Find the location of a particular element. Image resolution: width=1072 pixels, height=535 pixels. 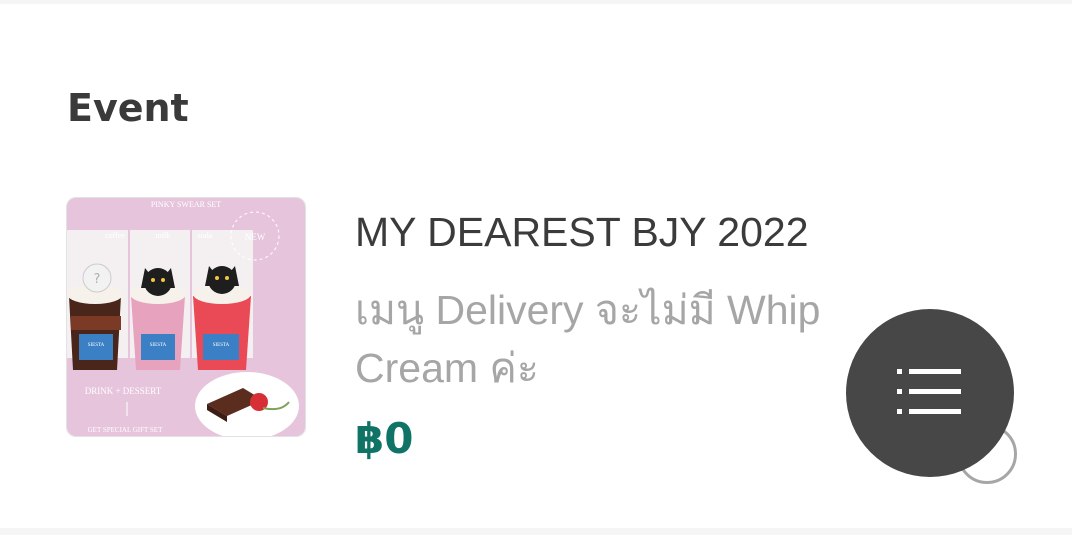

menu-list-icon is located at coordinates (929, 391).